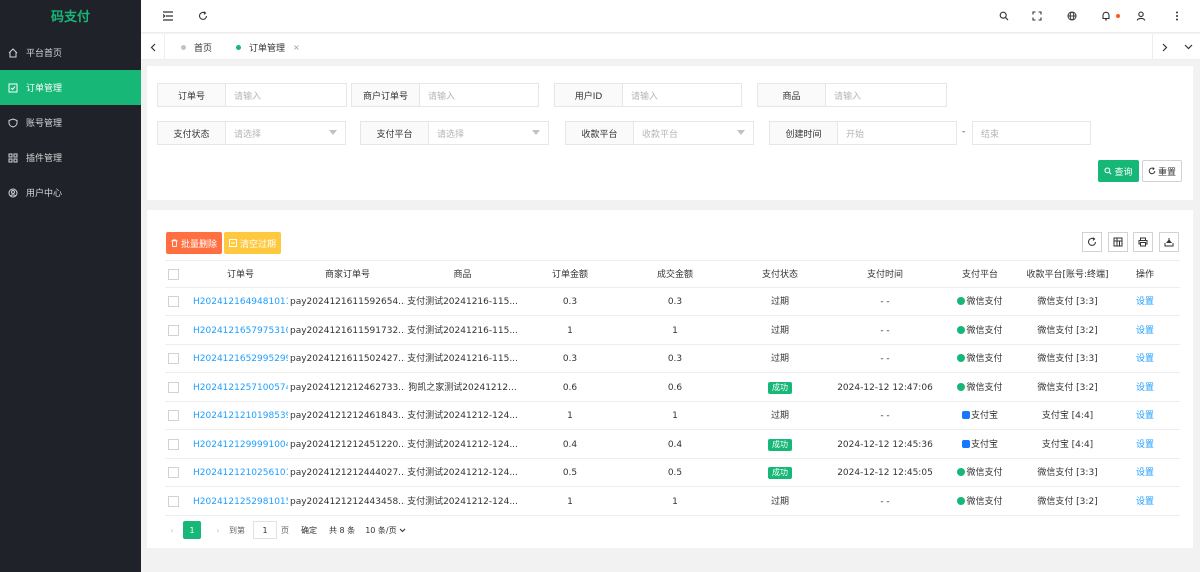 The height and width of the screenshot is (572, 1200). I want to click on create-time-start-input: 开始, so click(897, 133).